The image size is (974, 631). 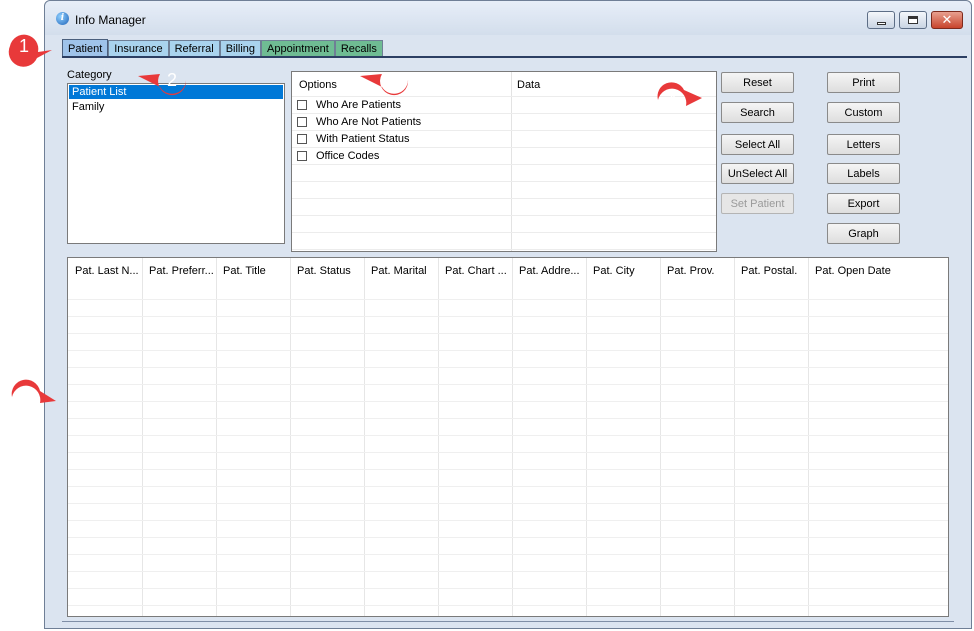 What do you see at coordinates (881, 20) in the screenshot?
I see `minimize-button` at bounding box center [881, 20].